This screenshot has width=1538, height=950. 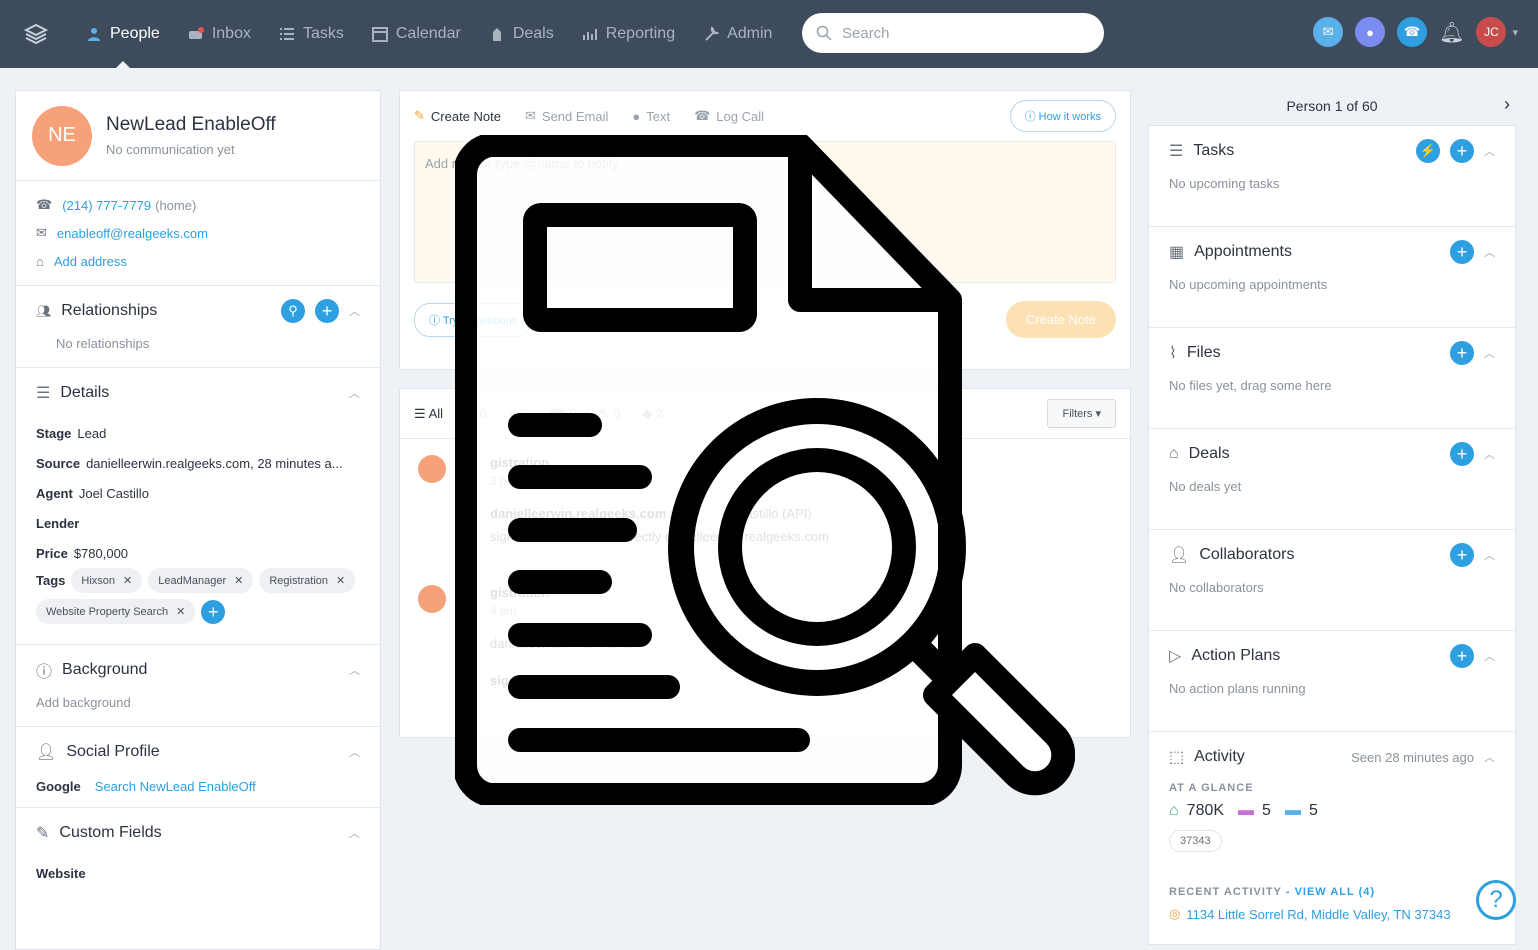 What do you see at coordinates (765, 212) in the screenshot?
I see `note-textarea: Add note or type @name to notify` at bounding box center [765, 212].